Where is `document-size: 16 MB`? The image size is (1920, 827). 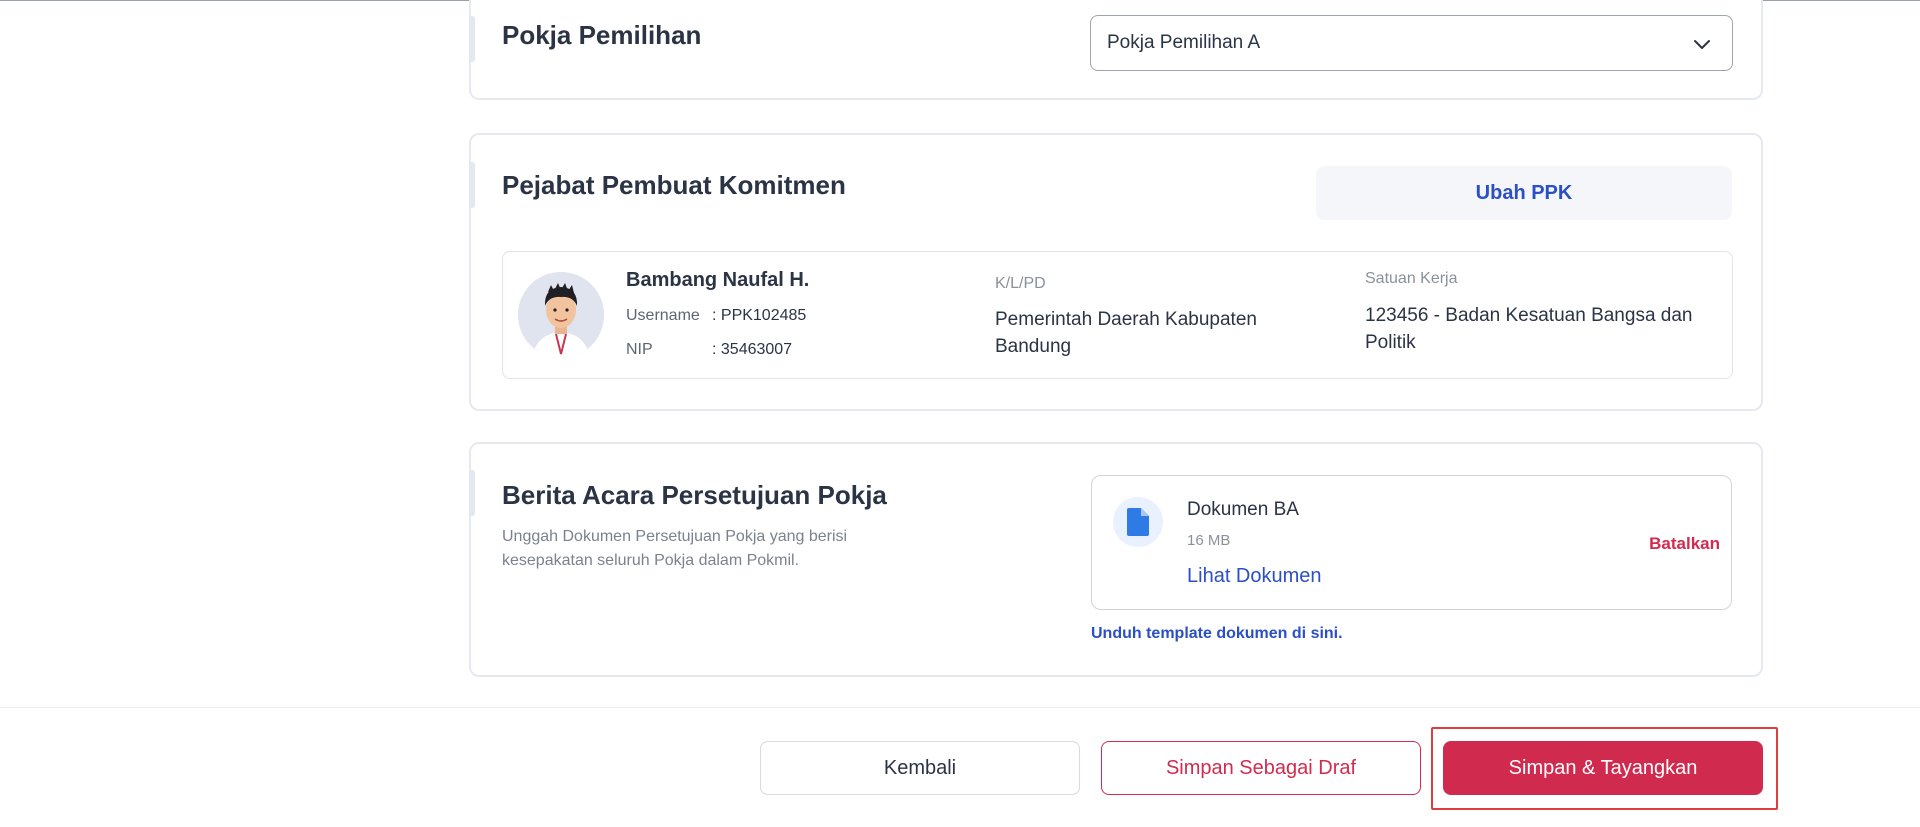 document-size: 16 MB is located at coordinates (1209, 540).